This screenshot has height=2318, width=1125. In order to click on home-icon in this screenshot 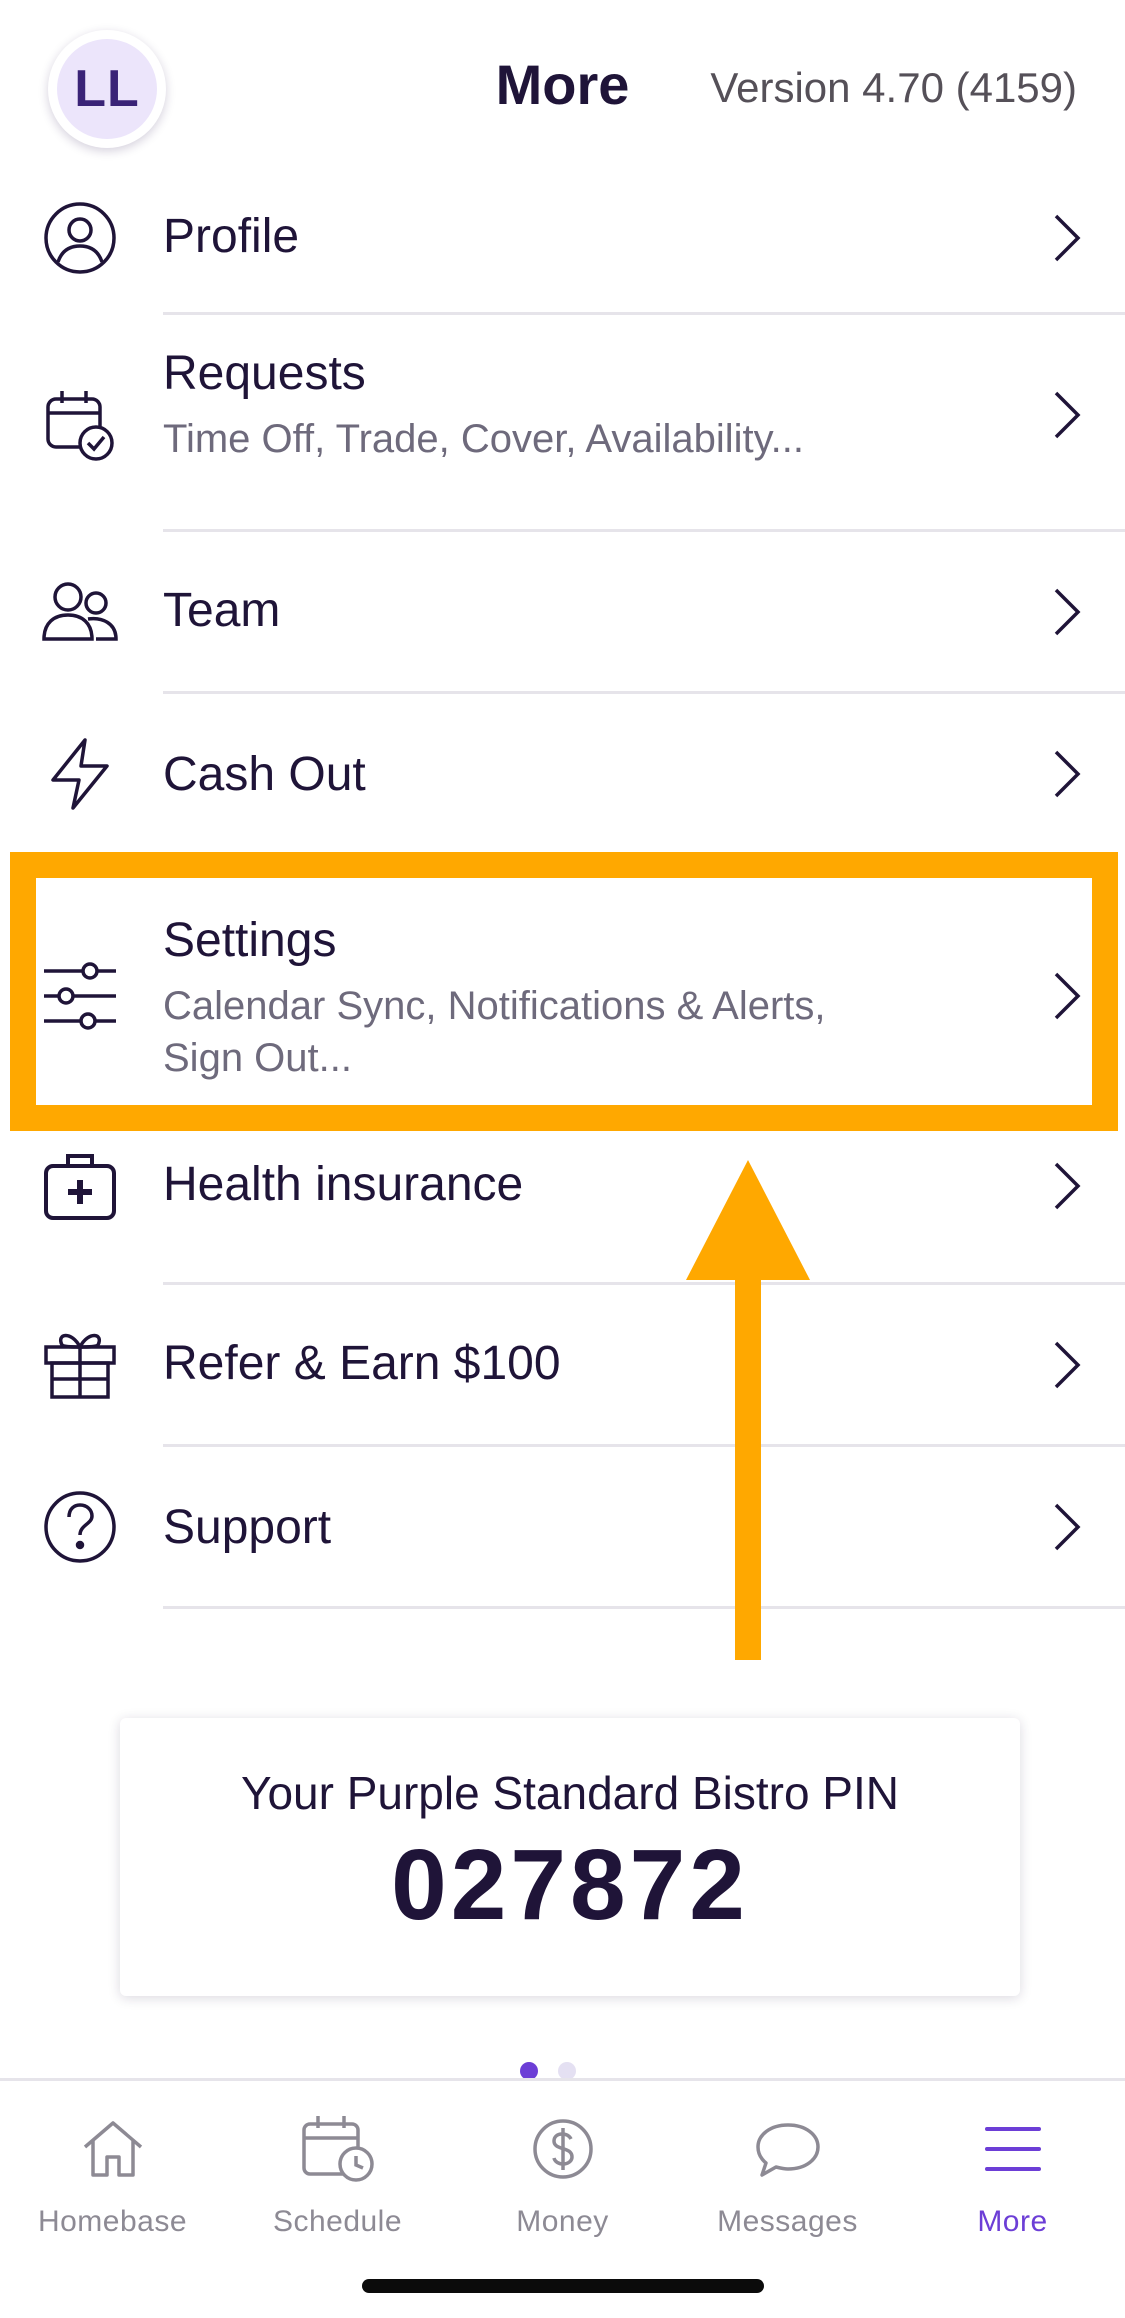, I will do `click(112, 2149)`.